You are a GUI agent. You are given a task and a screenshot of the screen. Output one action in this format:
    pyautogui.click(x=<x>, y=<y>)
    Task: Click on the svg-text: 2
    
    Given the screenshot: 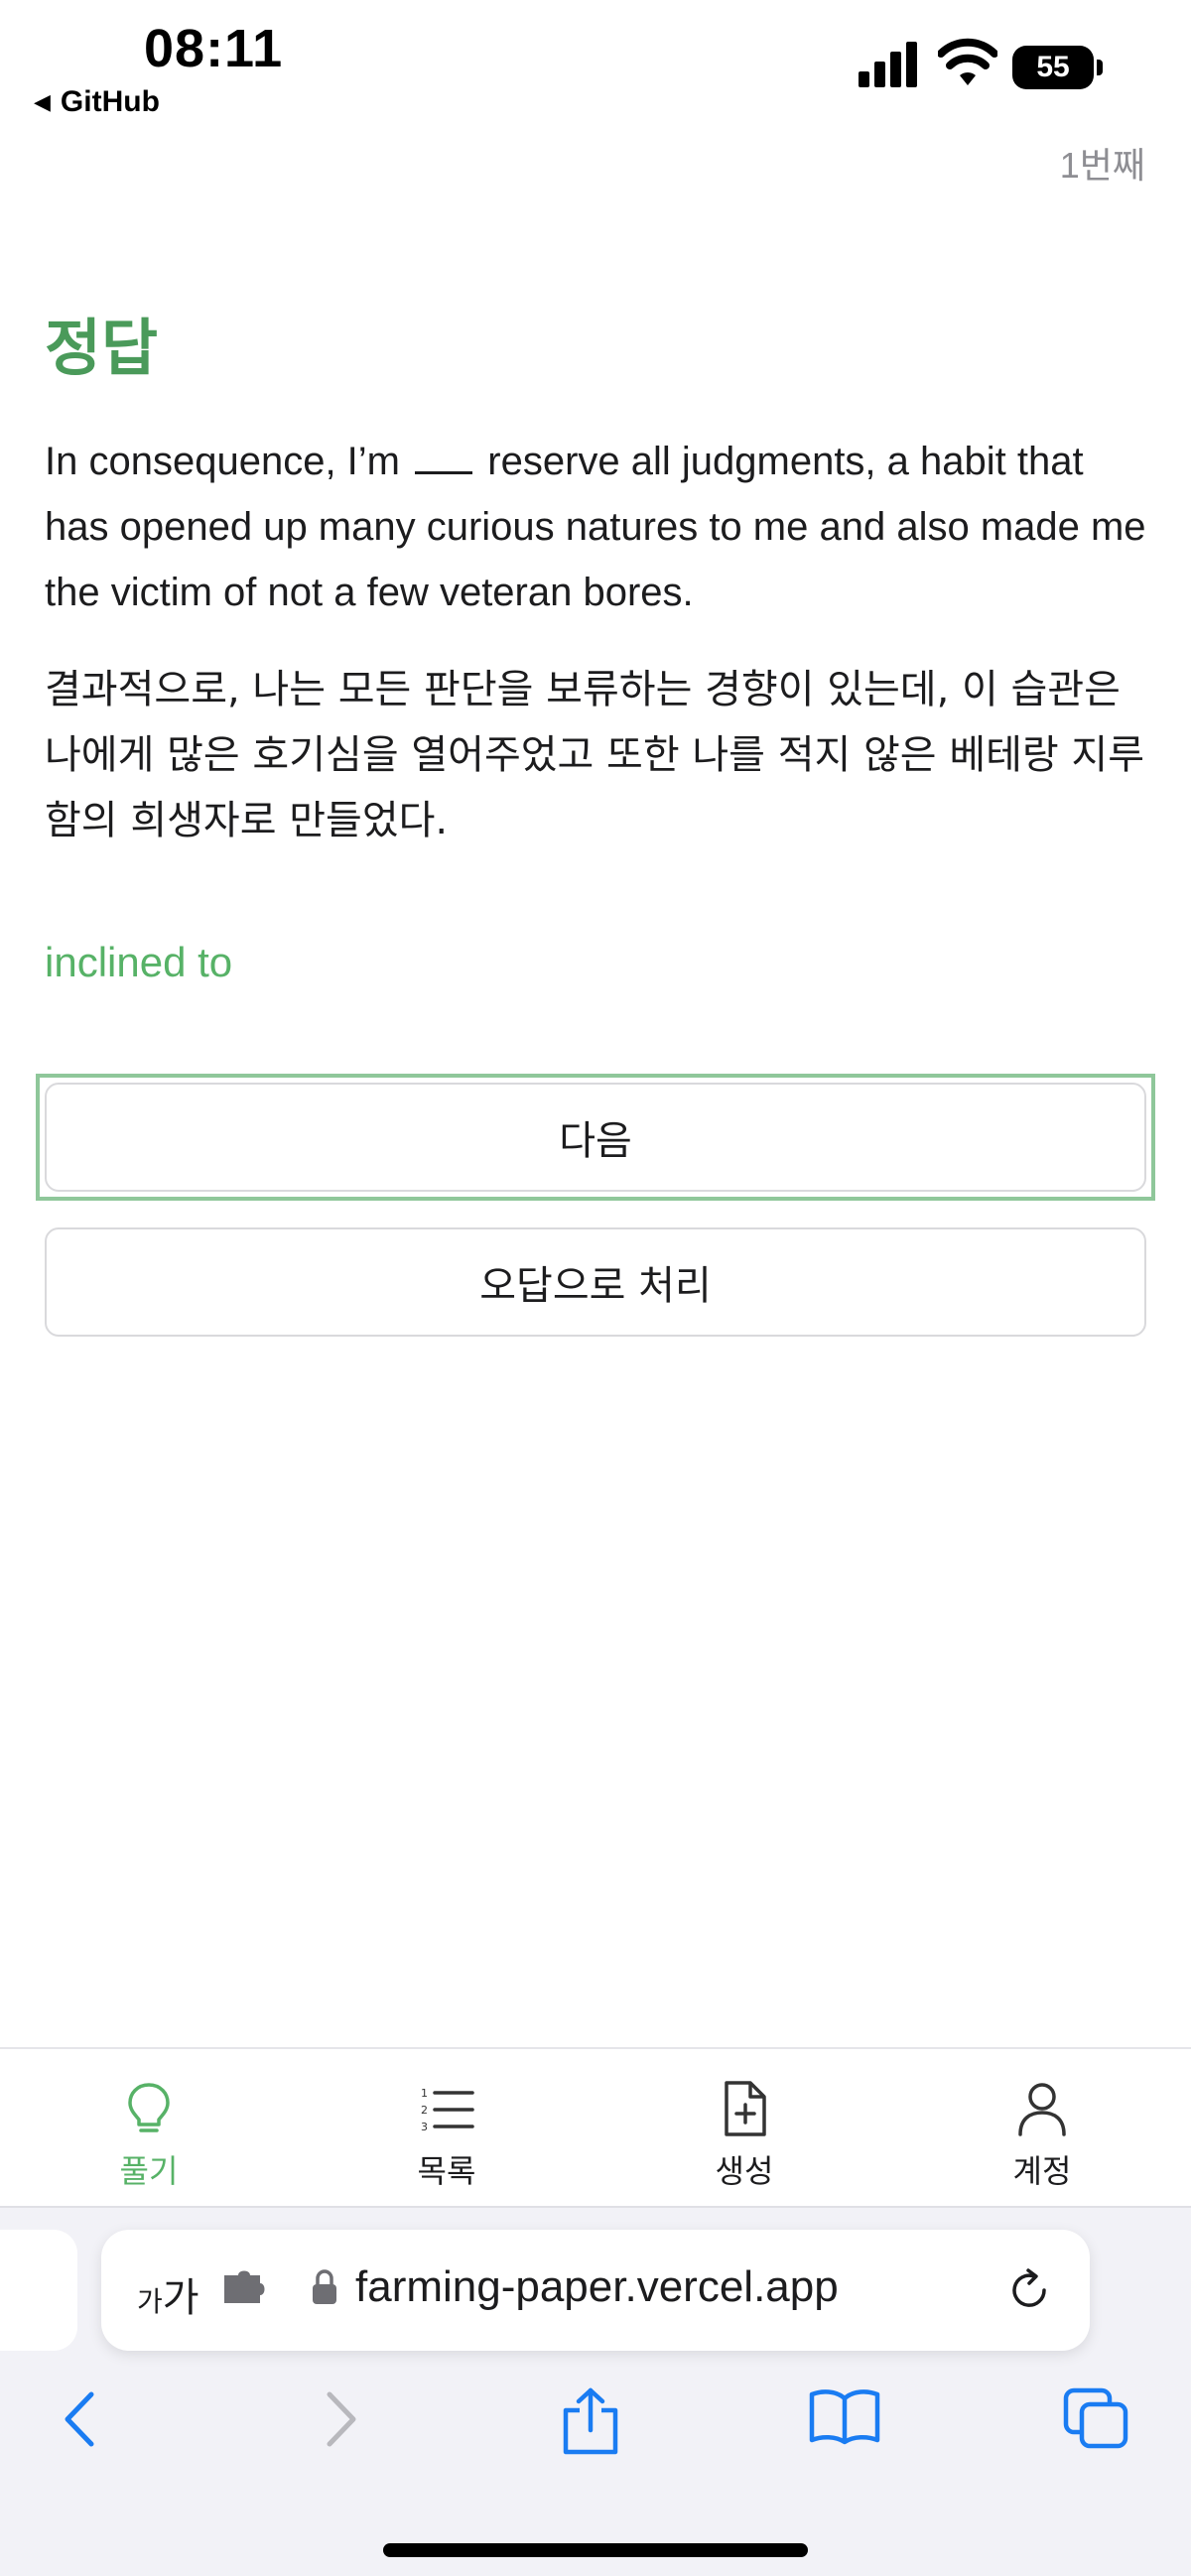 What is the action you would take?
    pyautogui.click(x=425, y=2110)
    